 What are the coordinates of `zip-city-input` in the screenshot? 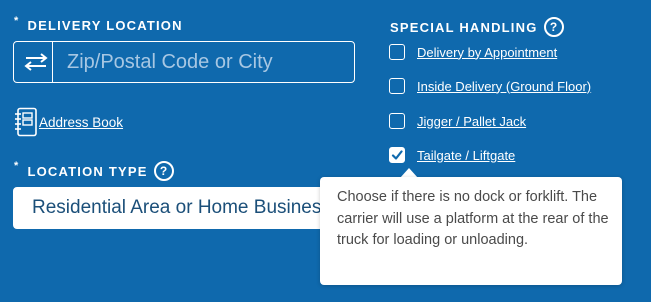 It's located at (209, 62).